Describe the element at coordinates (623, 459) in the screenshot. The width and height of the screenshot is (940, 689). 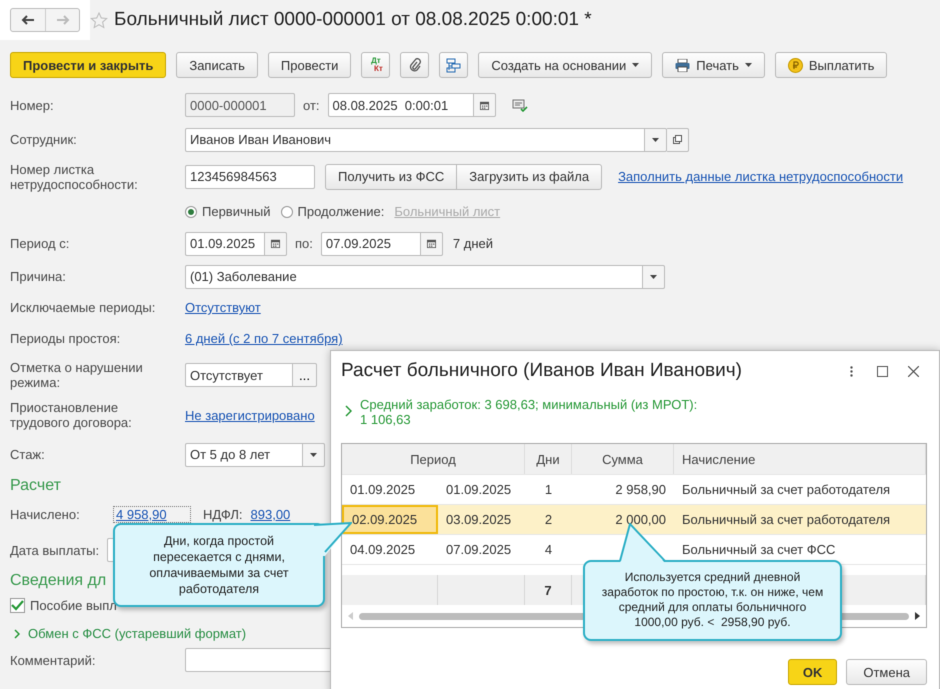
I see `column-header: Сумма` at that location.